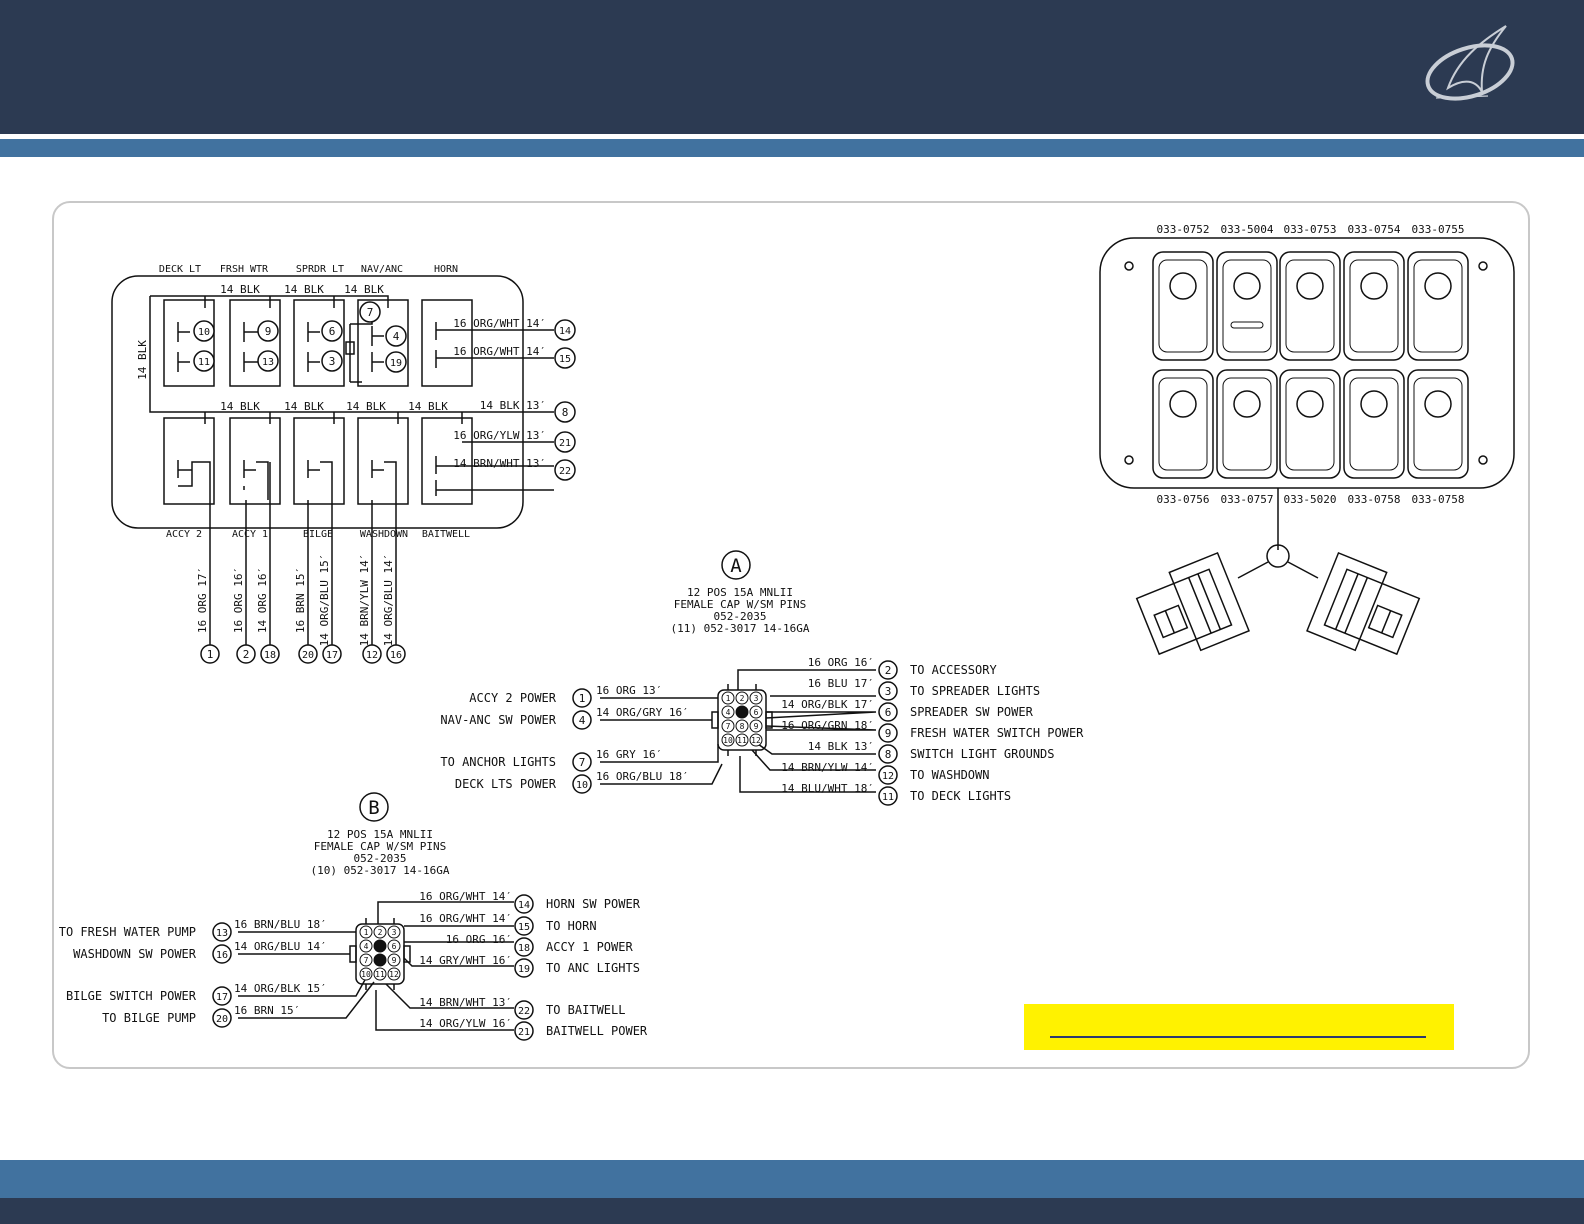  What do you see at coordinates (997, 733) in the screenshot?
I see `connector-a-right-name: FRESH WATER SWITCH POWER` at bounding box center [997, 733].